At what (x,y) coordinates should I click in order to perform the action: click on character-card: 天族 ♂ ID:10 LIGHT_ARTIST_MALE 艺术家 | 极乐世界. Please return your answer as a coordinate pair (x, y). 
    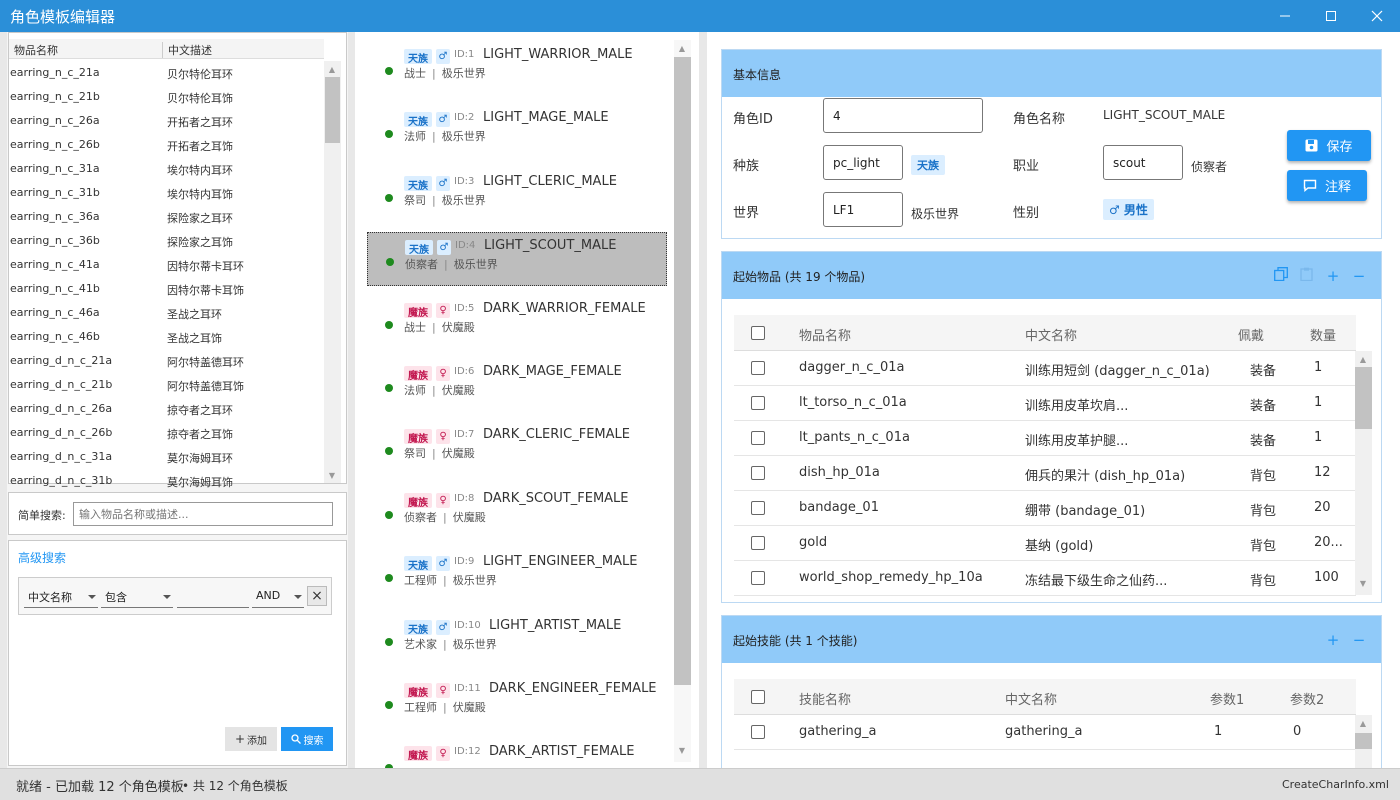
    Looking at the image, I should click on (517, 640).